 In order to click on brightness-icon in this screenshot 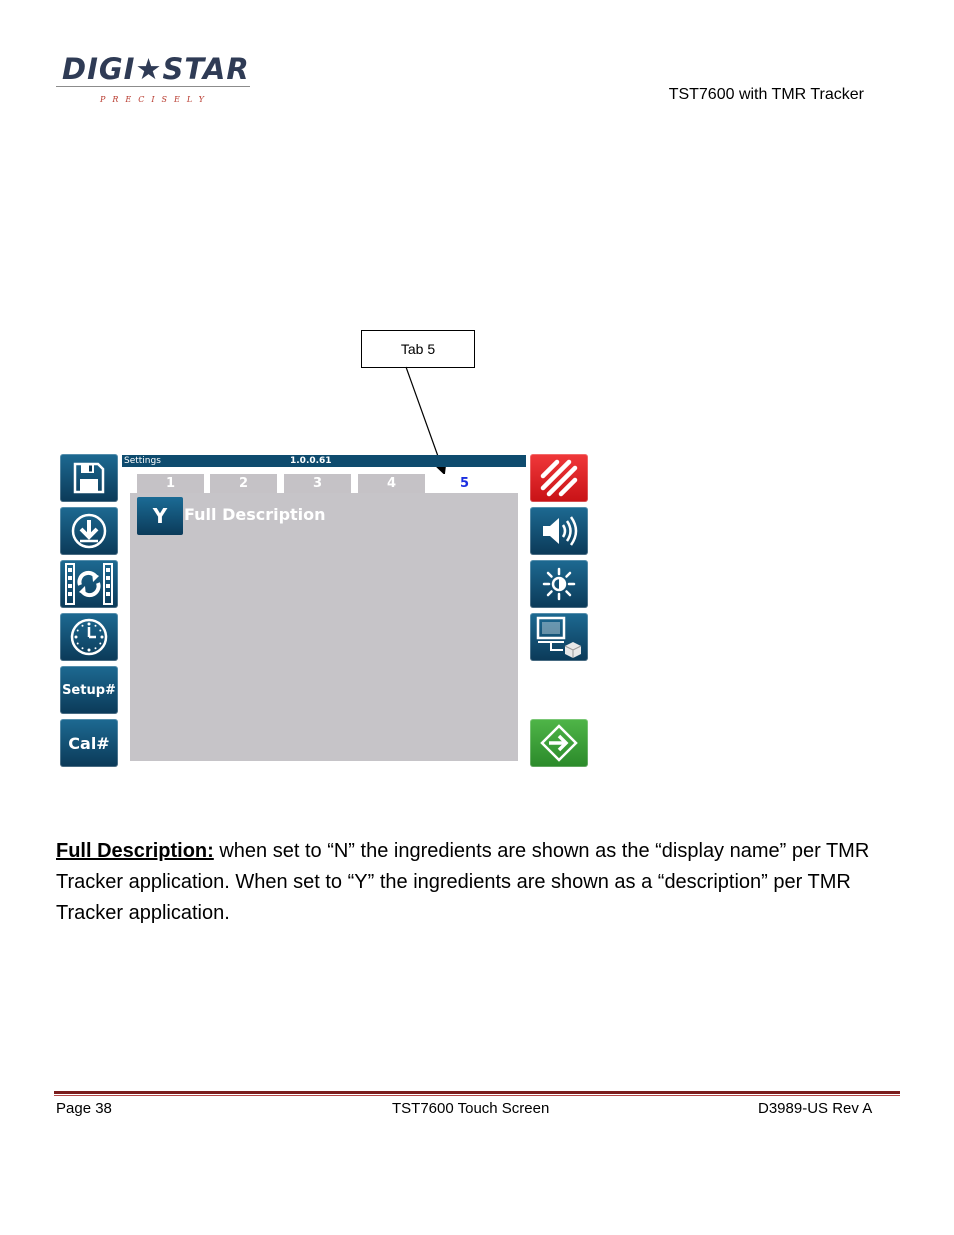, I will do `click(559, 584)`.